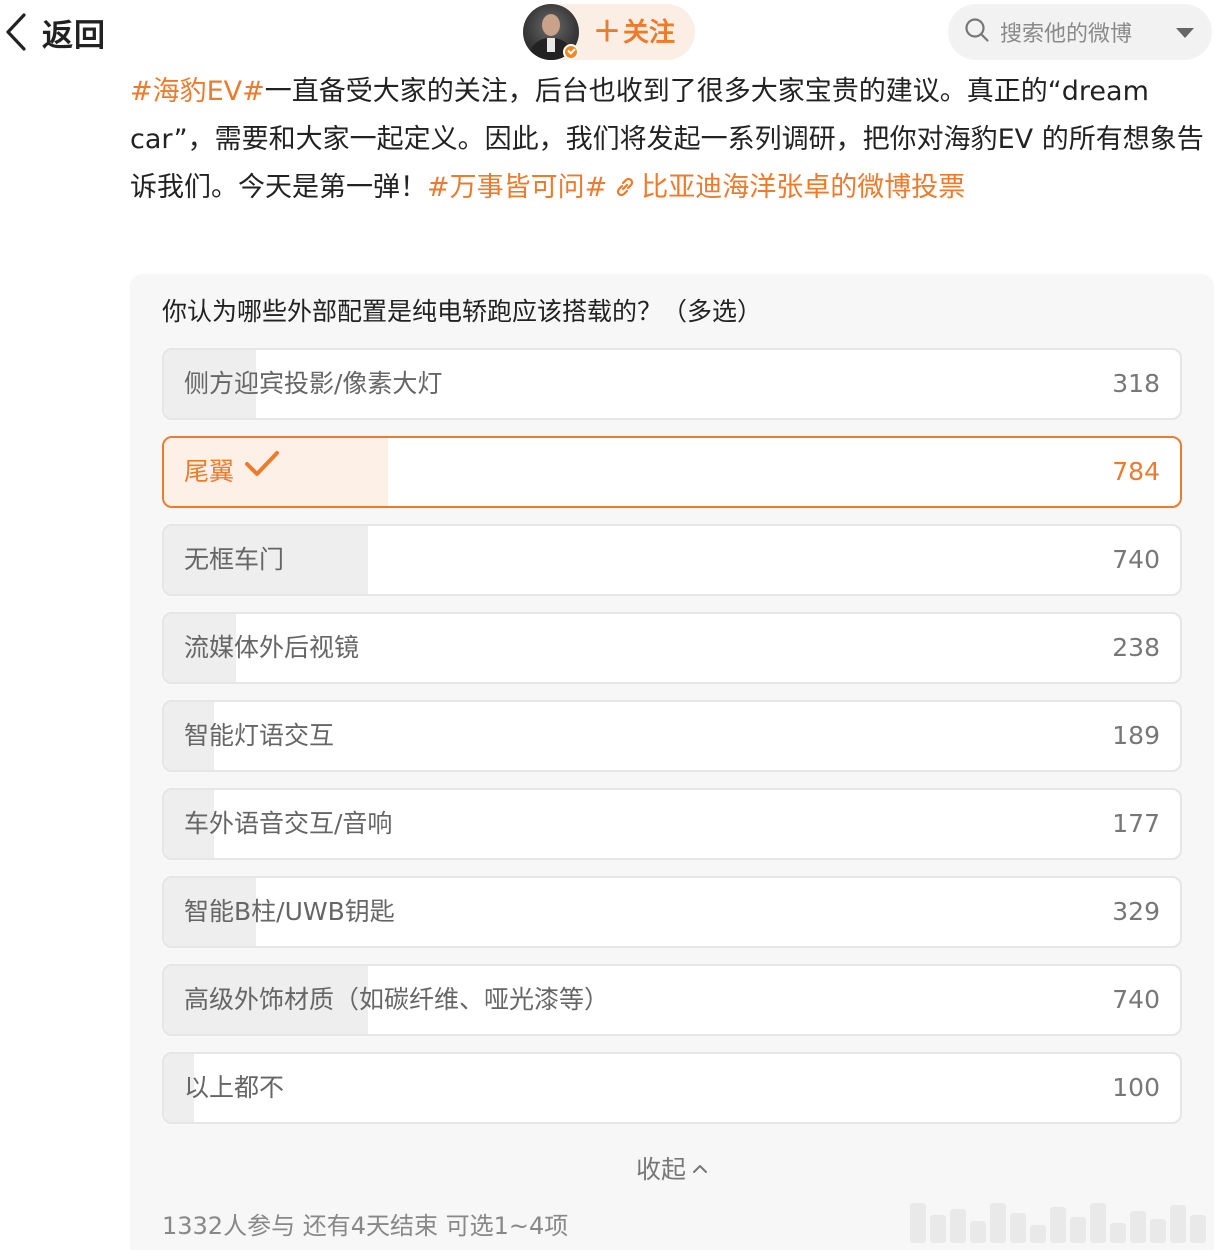 This screenshot has height=1250, width=1232. I want to click on search-placeholder: 搜索他的微博, so click(1066, 34).